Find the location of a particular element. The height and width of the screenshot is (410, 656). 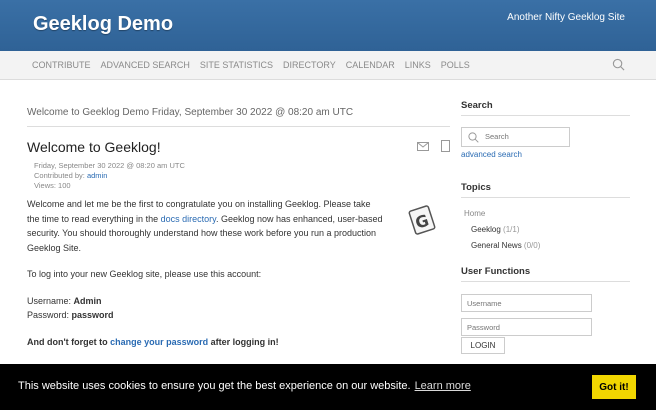

username-field is located at coordinates (526, 303).